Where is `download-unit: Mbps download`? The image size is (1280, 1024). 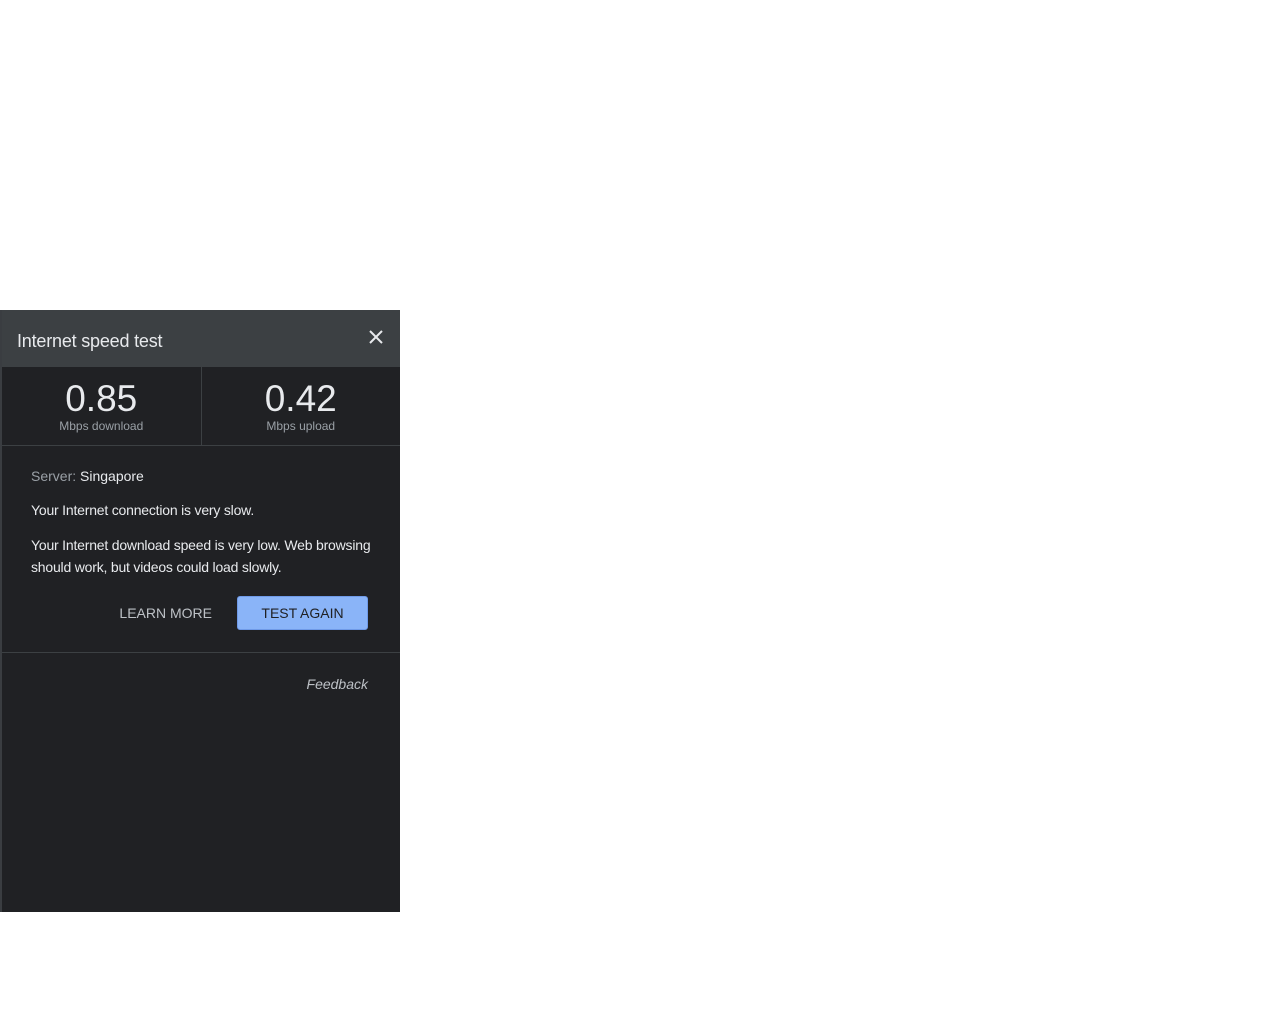
download-unit: Mbps download is located at coordinates (101, 426).